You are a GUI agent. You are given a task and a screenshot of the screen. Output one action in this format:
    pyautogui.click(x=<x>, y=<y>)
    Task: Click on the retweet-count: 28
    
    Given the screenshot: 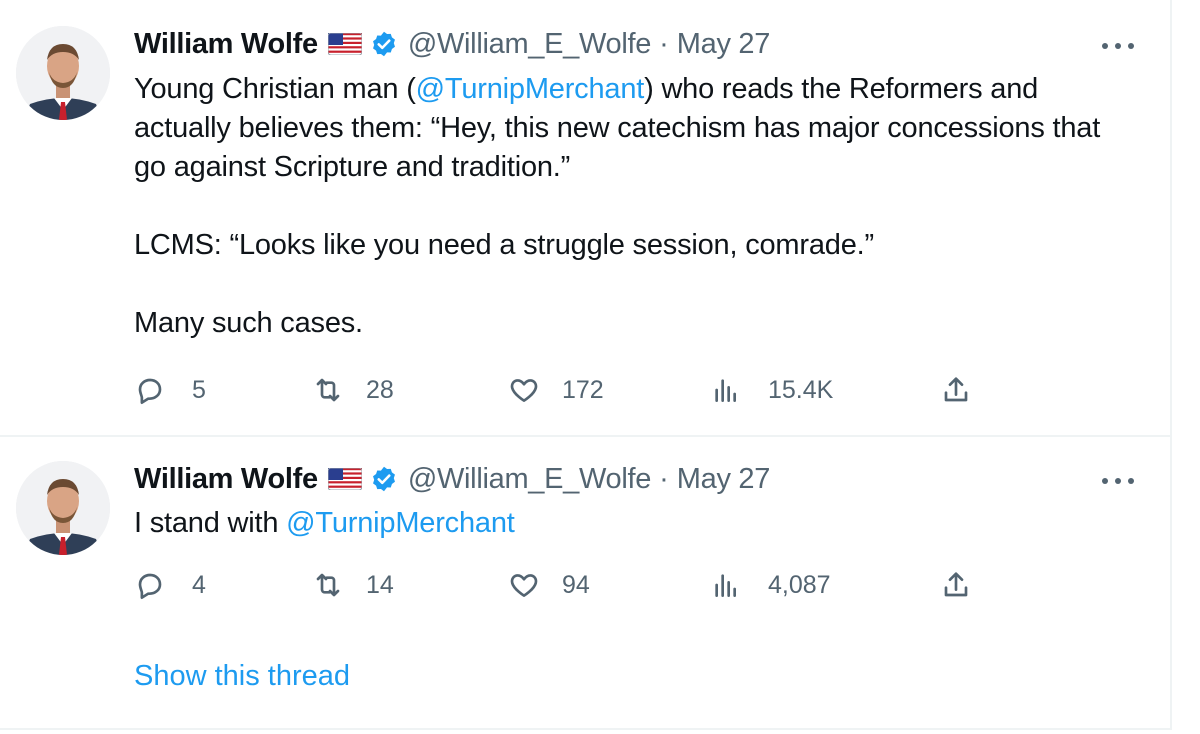 What is the action you would take?
    pyautogui.click(x=380, y=389)
    